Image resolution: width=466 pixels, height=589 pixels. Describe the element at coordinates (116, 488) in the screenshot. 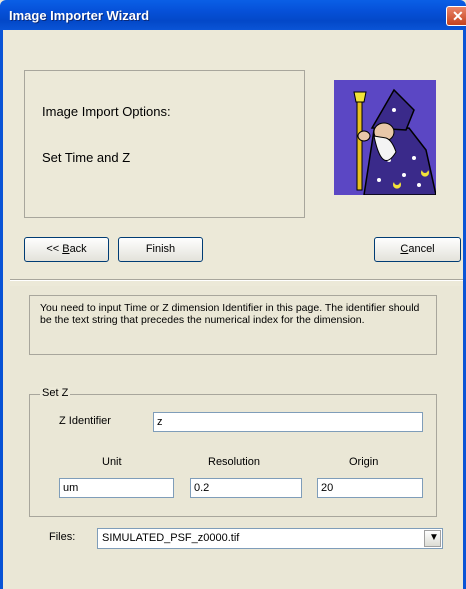

I see `unit-input: um` at that location.